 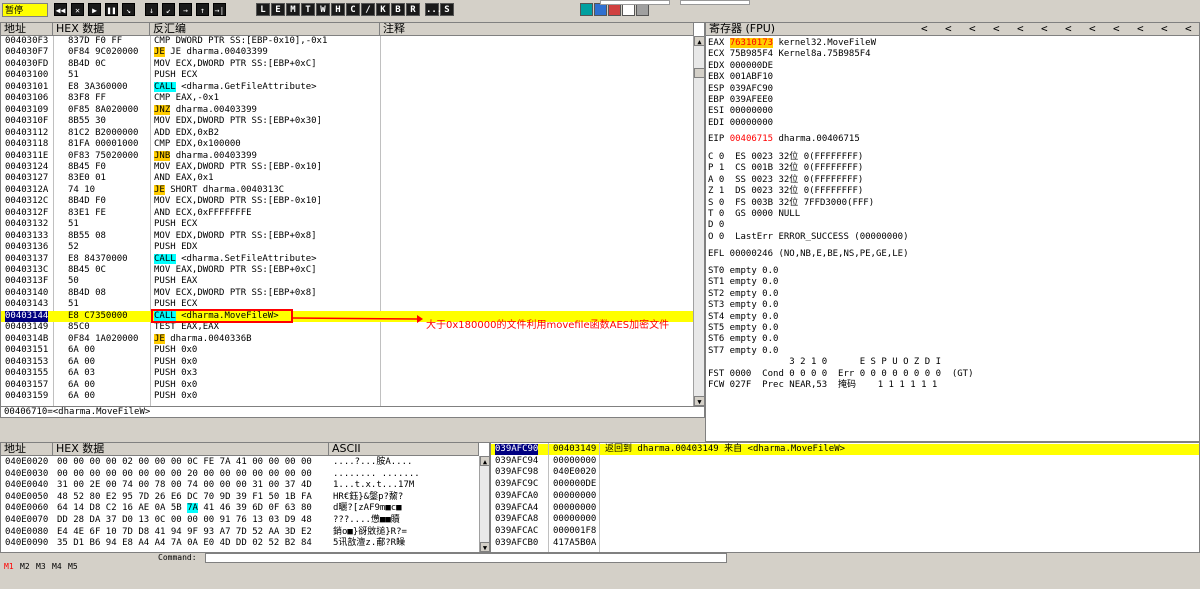 What do you see at coordinates (347, 178) in the screenshot?
I see `disasm-row: 00403127 83E0 01 AND EAX,0x1` at bounding box center [347, 178].